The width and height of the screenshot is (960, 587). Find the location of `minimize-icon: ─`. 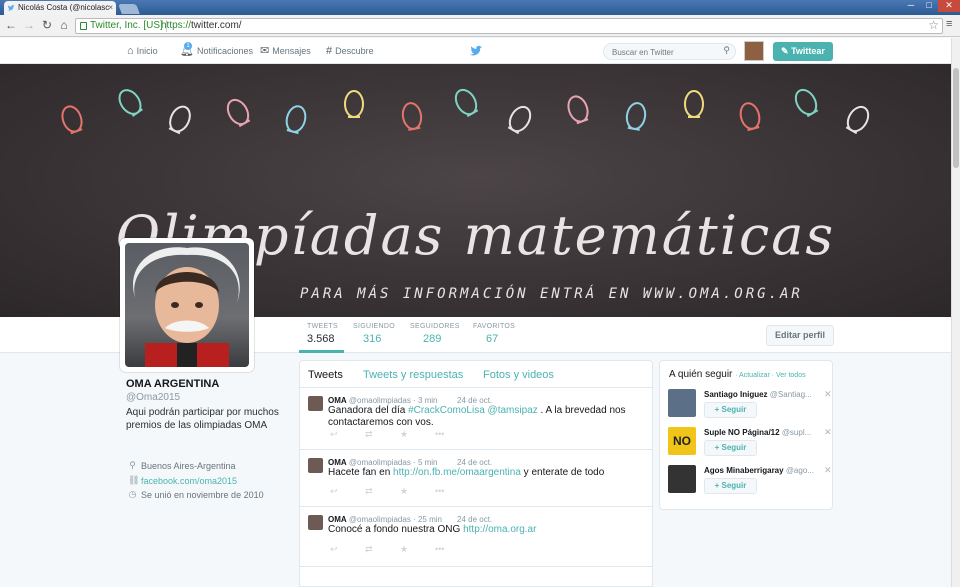

minimize-icon: ─ is located at coordinates (911, 6).